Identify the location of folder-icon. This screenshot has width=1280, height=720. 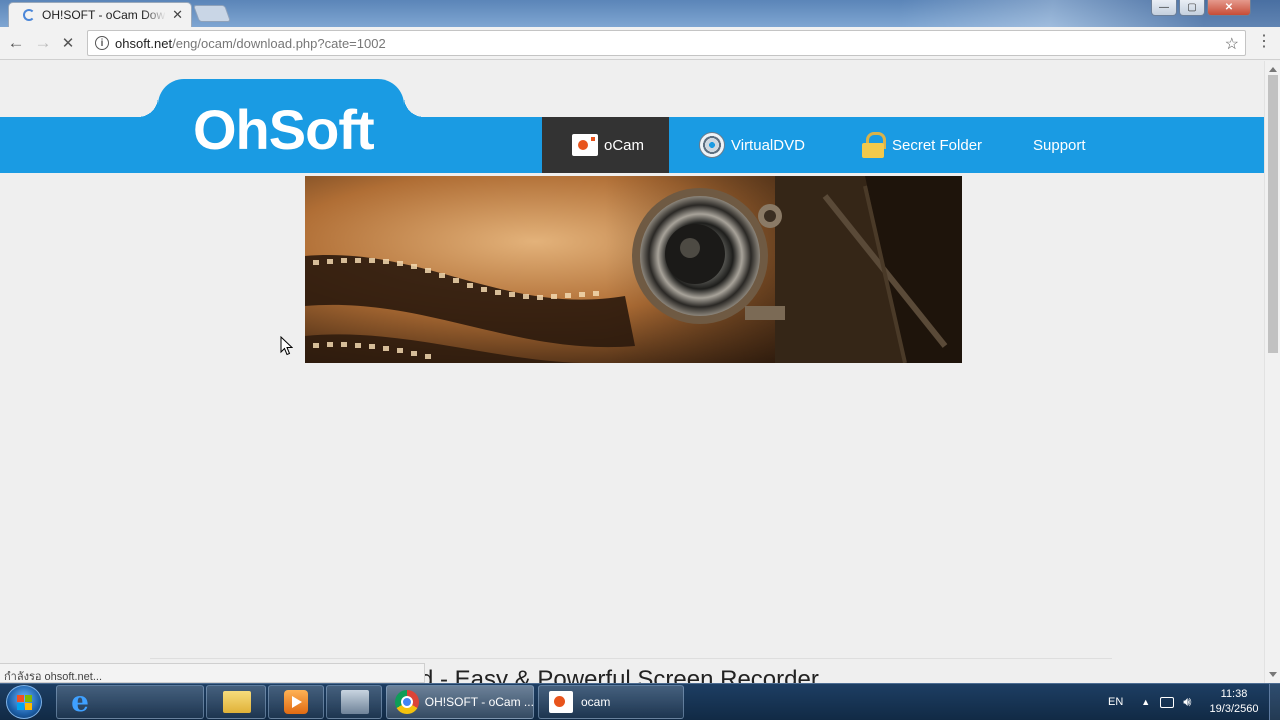
(237, 702).